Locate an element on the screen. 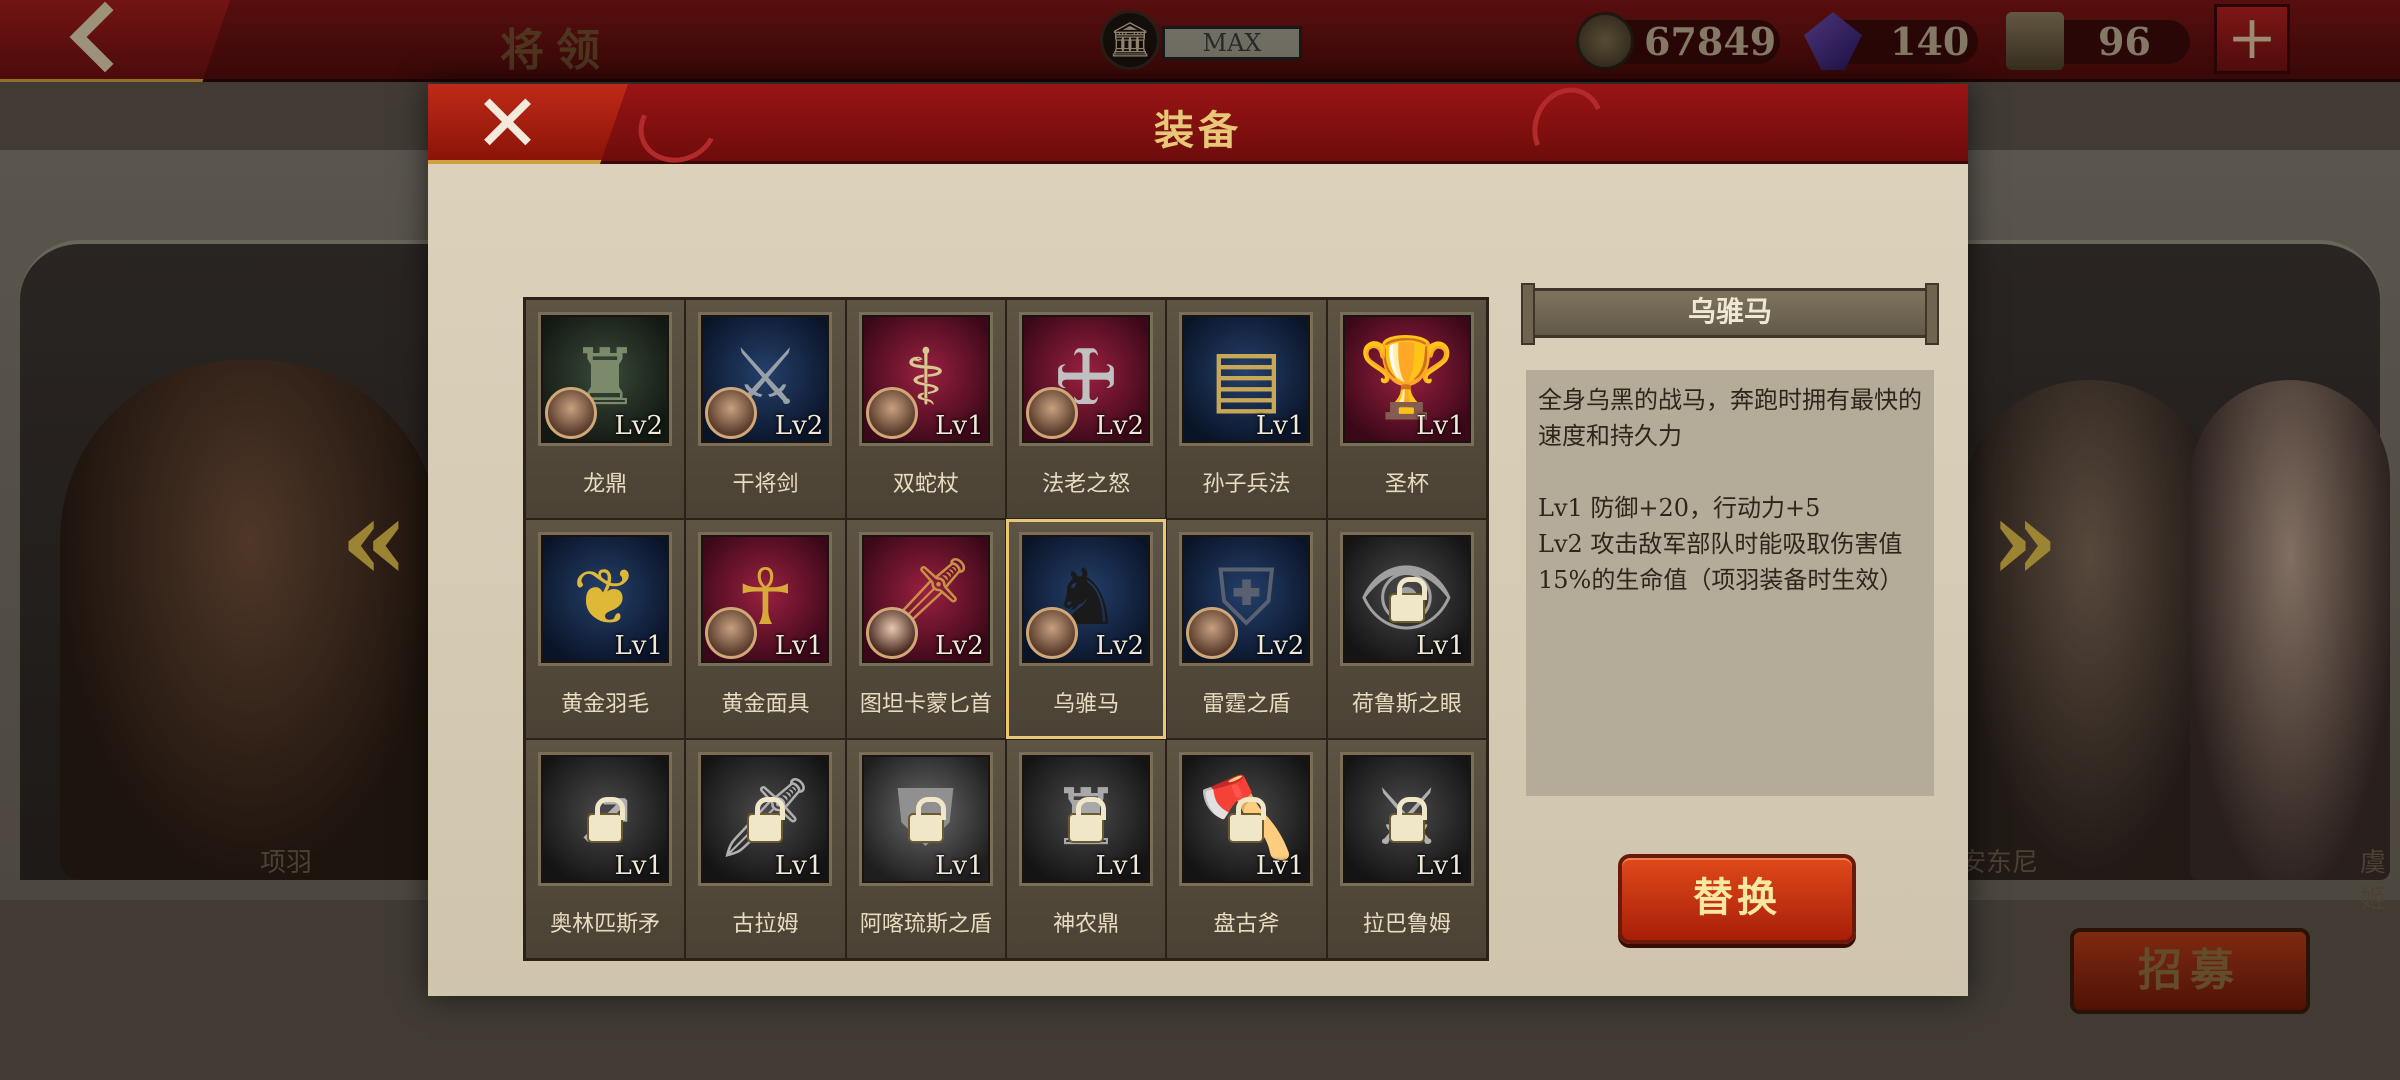 This screenshot has height=1080, width=2400. item-name: 雷霆之盾 is located at coordinates (1246, 704).